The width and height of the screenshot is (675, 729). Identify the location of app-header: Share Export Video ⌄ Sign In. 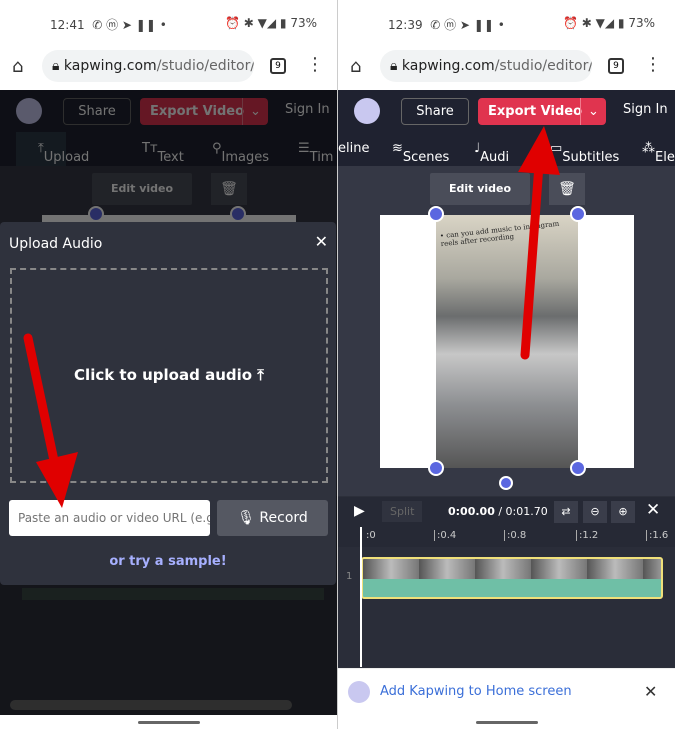
(506, 111).